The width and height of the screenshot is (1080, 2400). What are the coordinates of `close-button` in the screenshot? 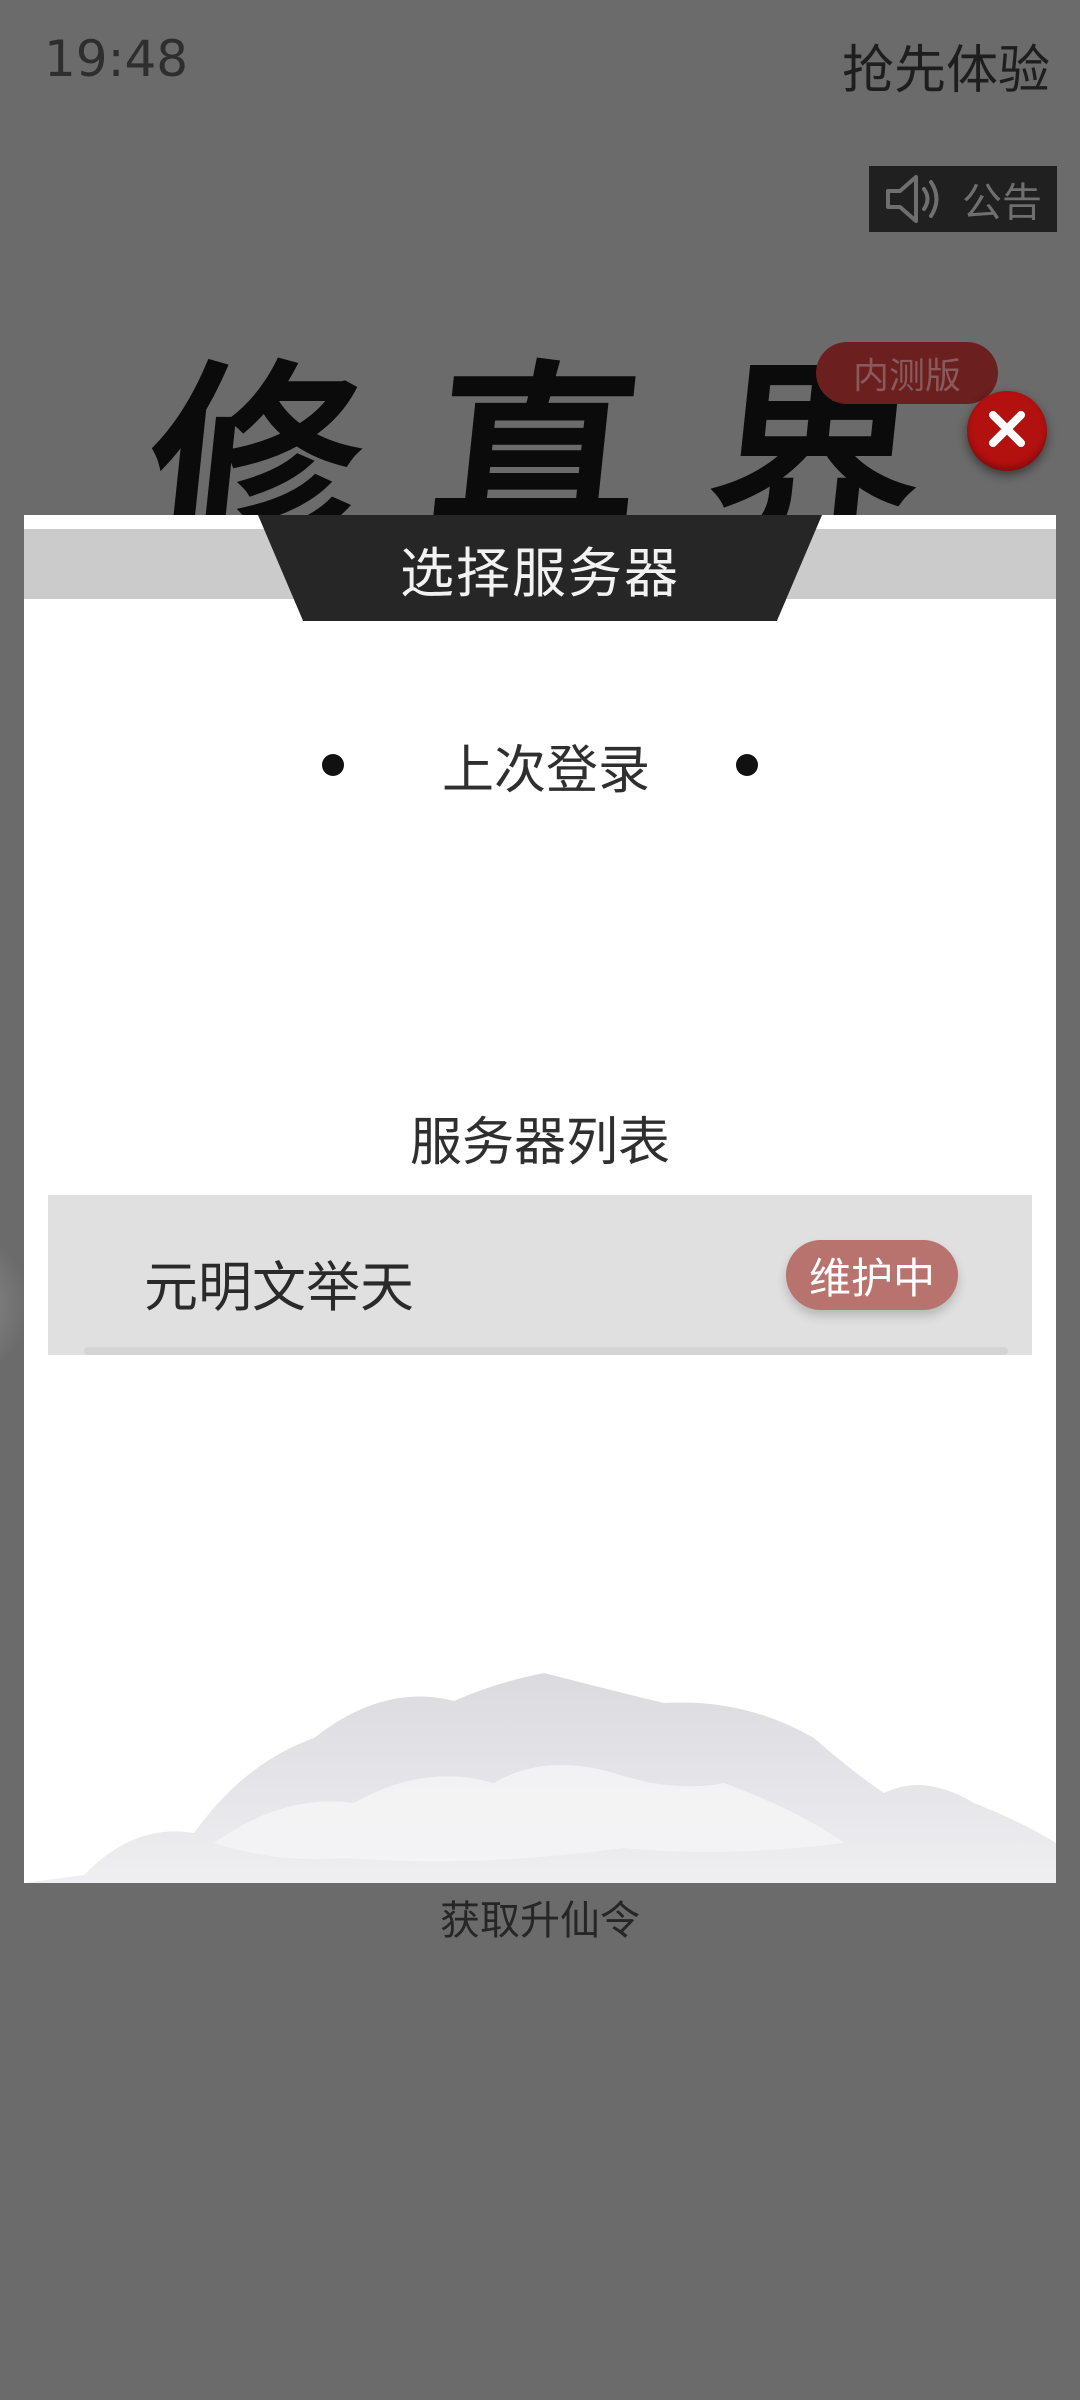 It's located at (1007, 431).